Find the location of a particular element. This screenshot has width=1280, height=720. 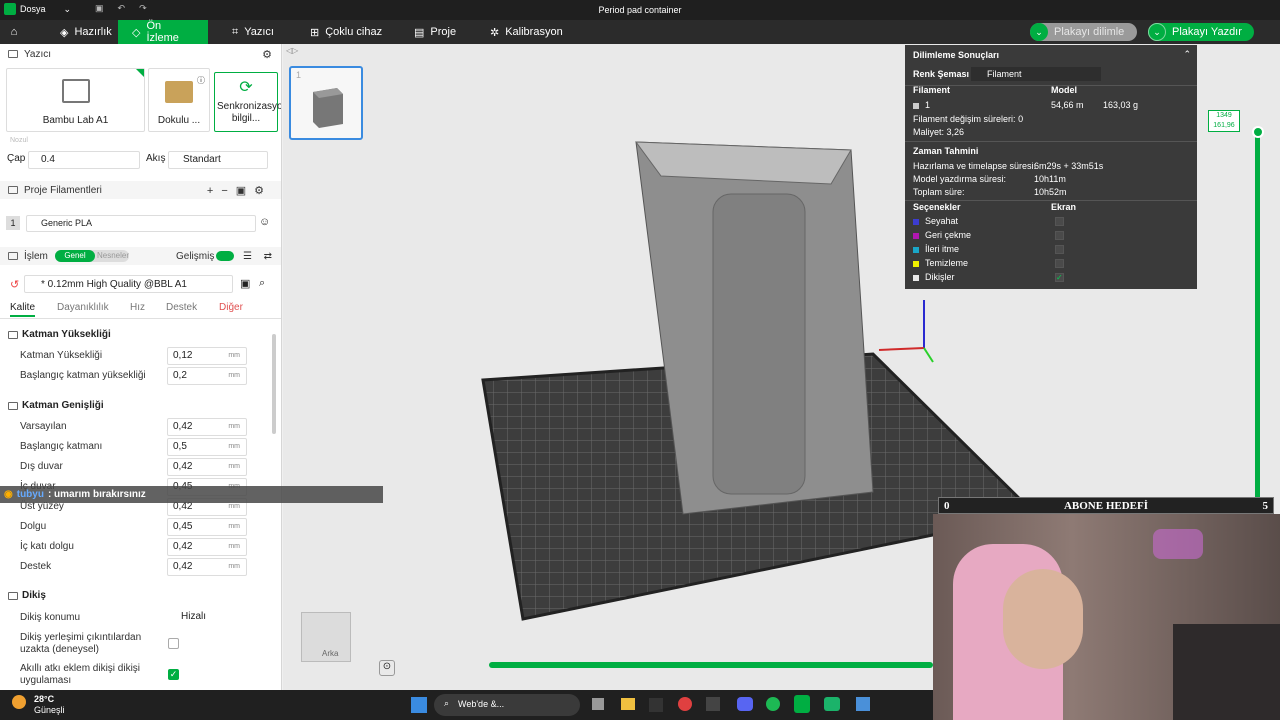

line-width-group: Katman Genişliği is located at coordinates (56, 405).